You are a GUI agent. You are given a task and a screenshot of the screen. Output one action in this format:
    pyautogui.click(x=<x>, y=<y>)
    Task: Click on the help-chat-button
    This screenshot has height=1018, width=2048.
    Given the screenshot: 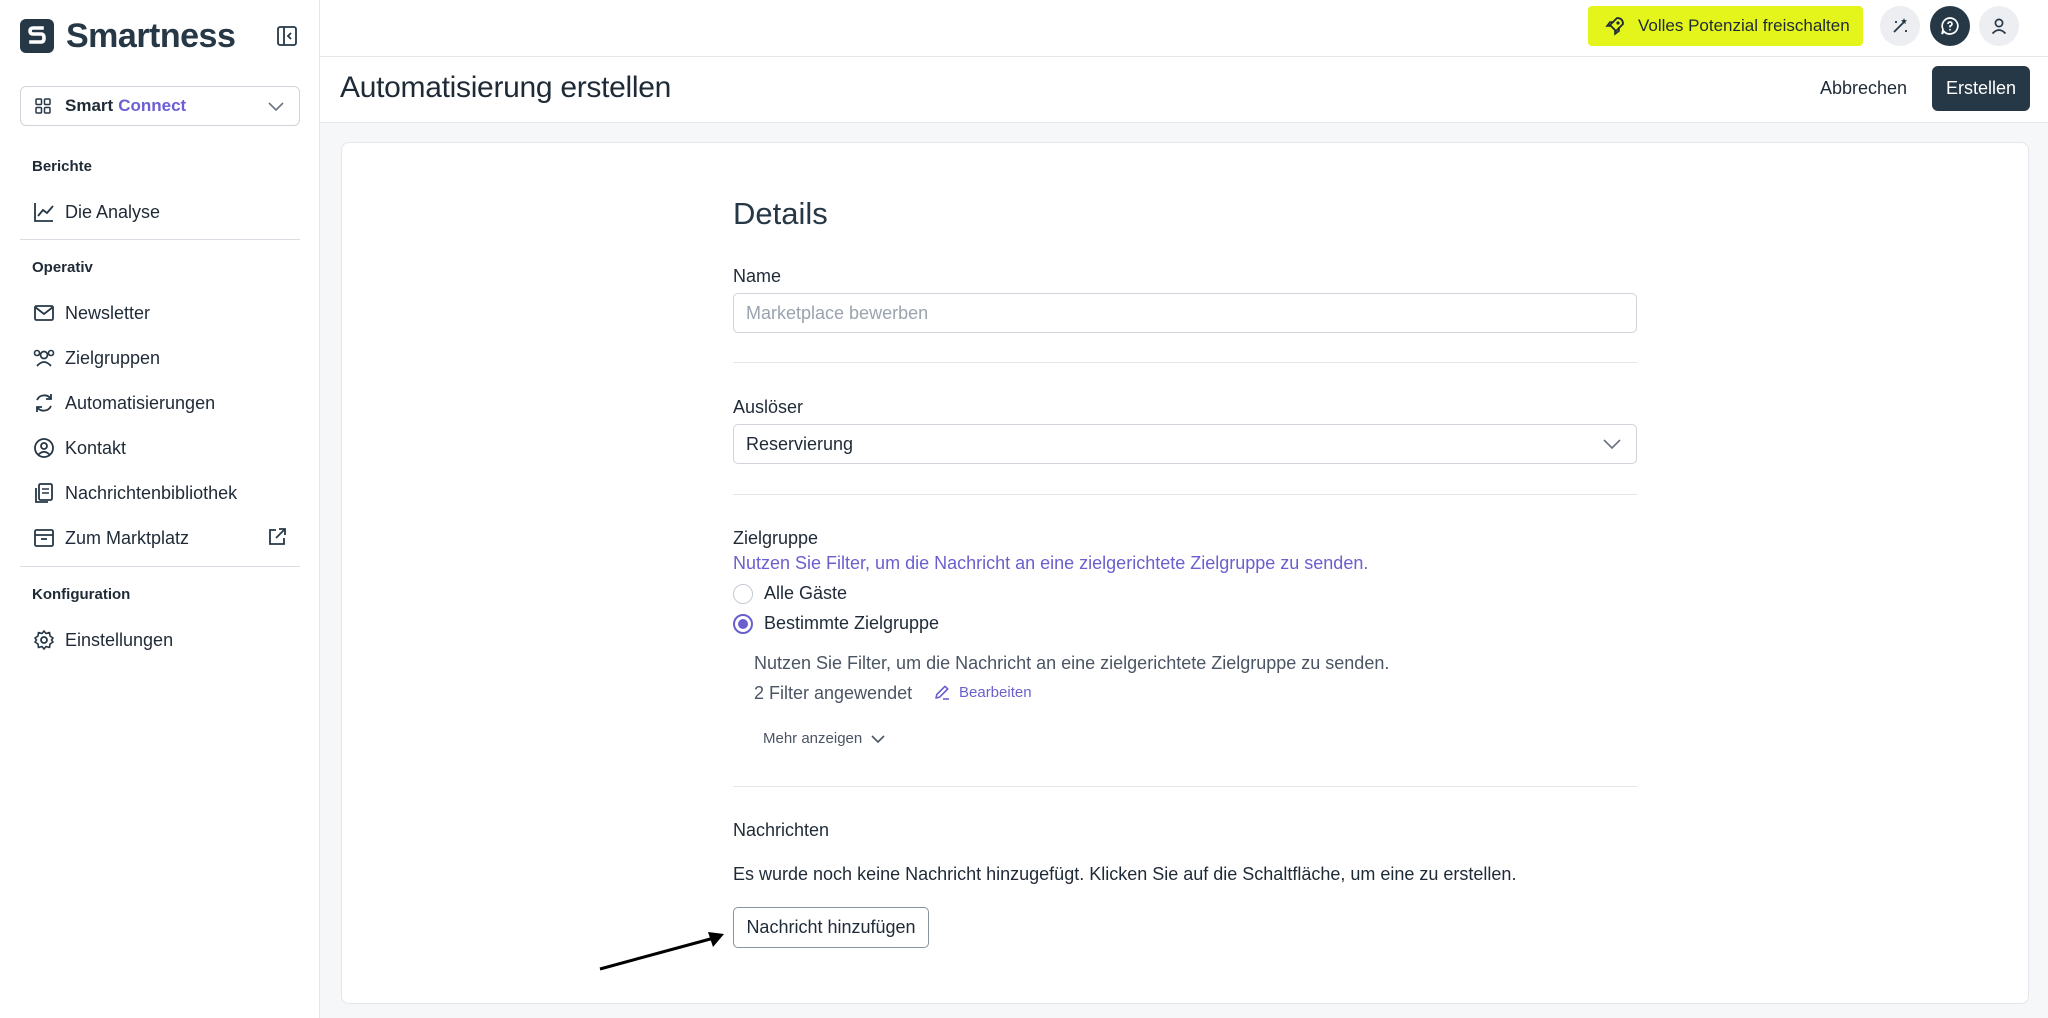 What is the action you would take?
    pyautogui.click(x=1950, y=26)
    